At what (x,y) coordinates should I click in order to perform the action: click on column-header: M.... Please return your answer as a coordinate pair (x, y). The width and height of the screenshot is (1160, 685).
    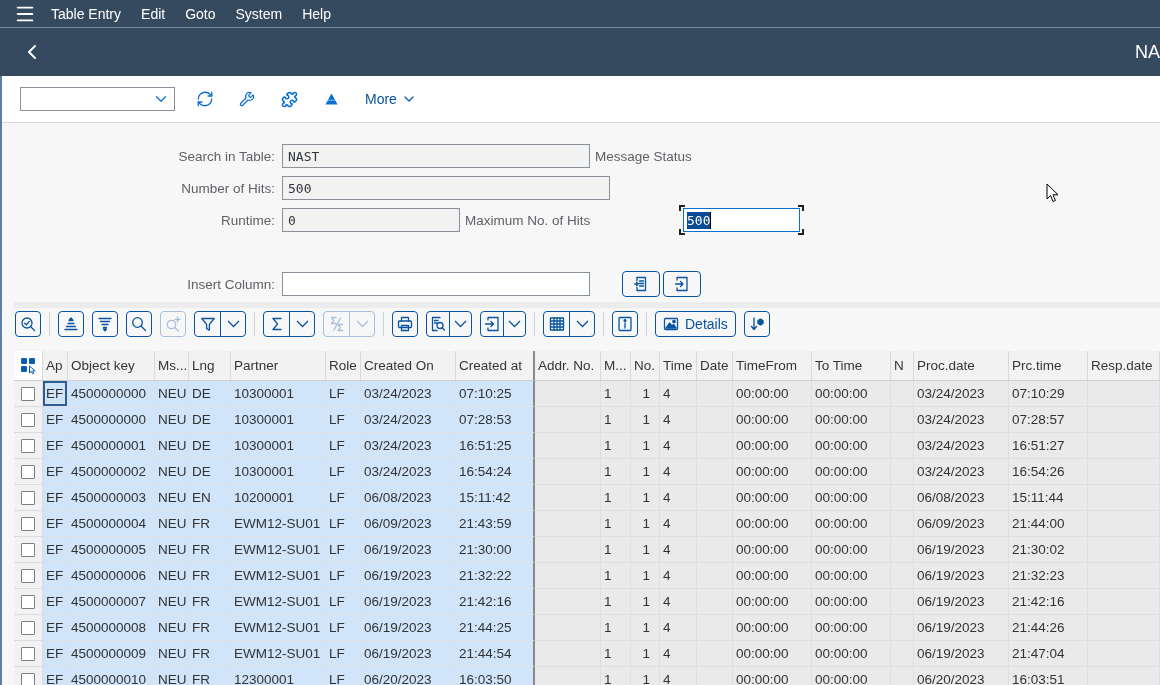
    Looking at the image, I should click on (616, 366).